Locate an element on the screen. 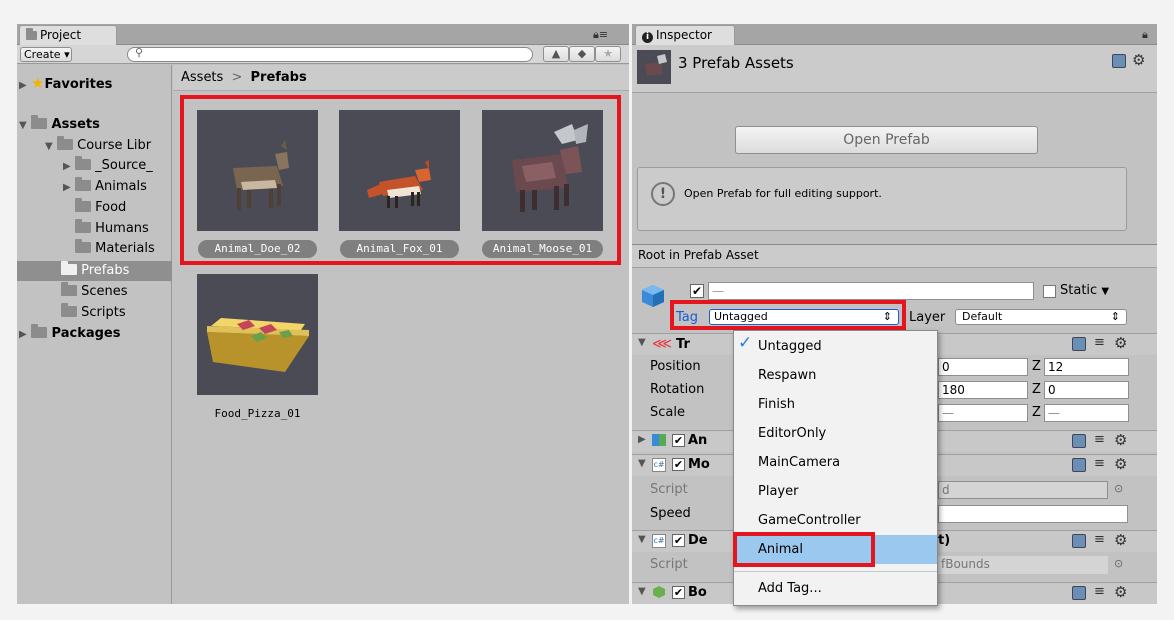  animator-foldout: ▶ is located at coordinates (642, 439).